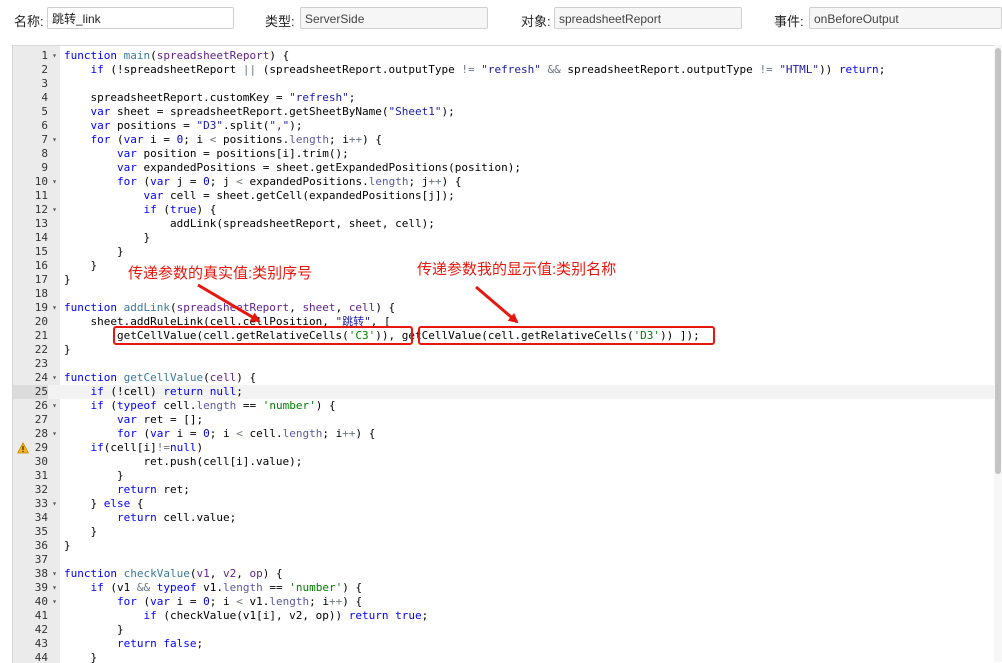  Describe the element at coordinates (505, 364) in the screenshot. I see `code-line-23: 23` at that location.